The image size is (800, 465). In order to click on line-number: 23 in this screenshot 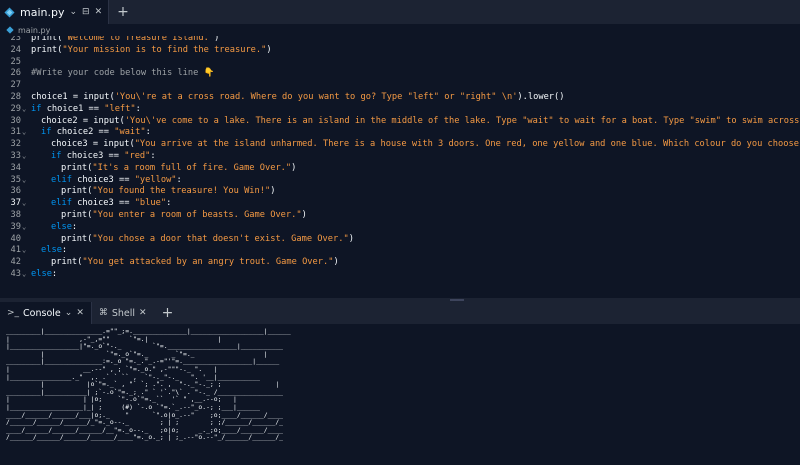, I will do `click(15, 39)`.